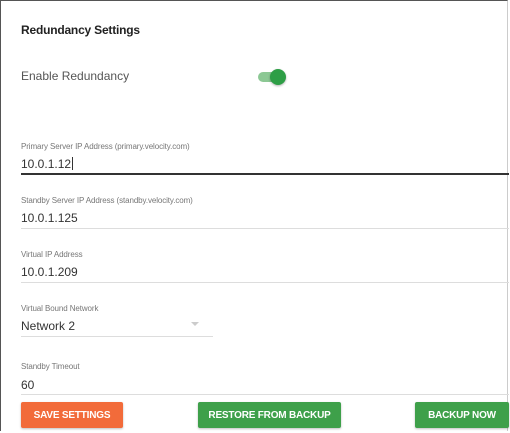 The width and height of the screenshot is (510, 433). Describe the element at coordinates (278, 77) in the screenshot. I see `toggle-thumb` at that location.